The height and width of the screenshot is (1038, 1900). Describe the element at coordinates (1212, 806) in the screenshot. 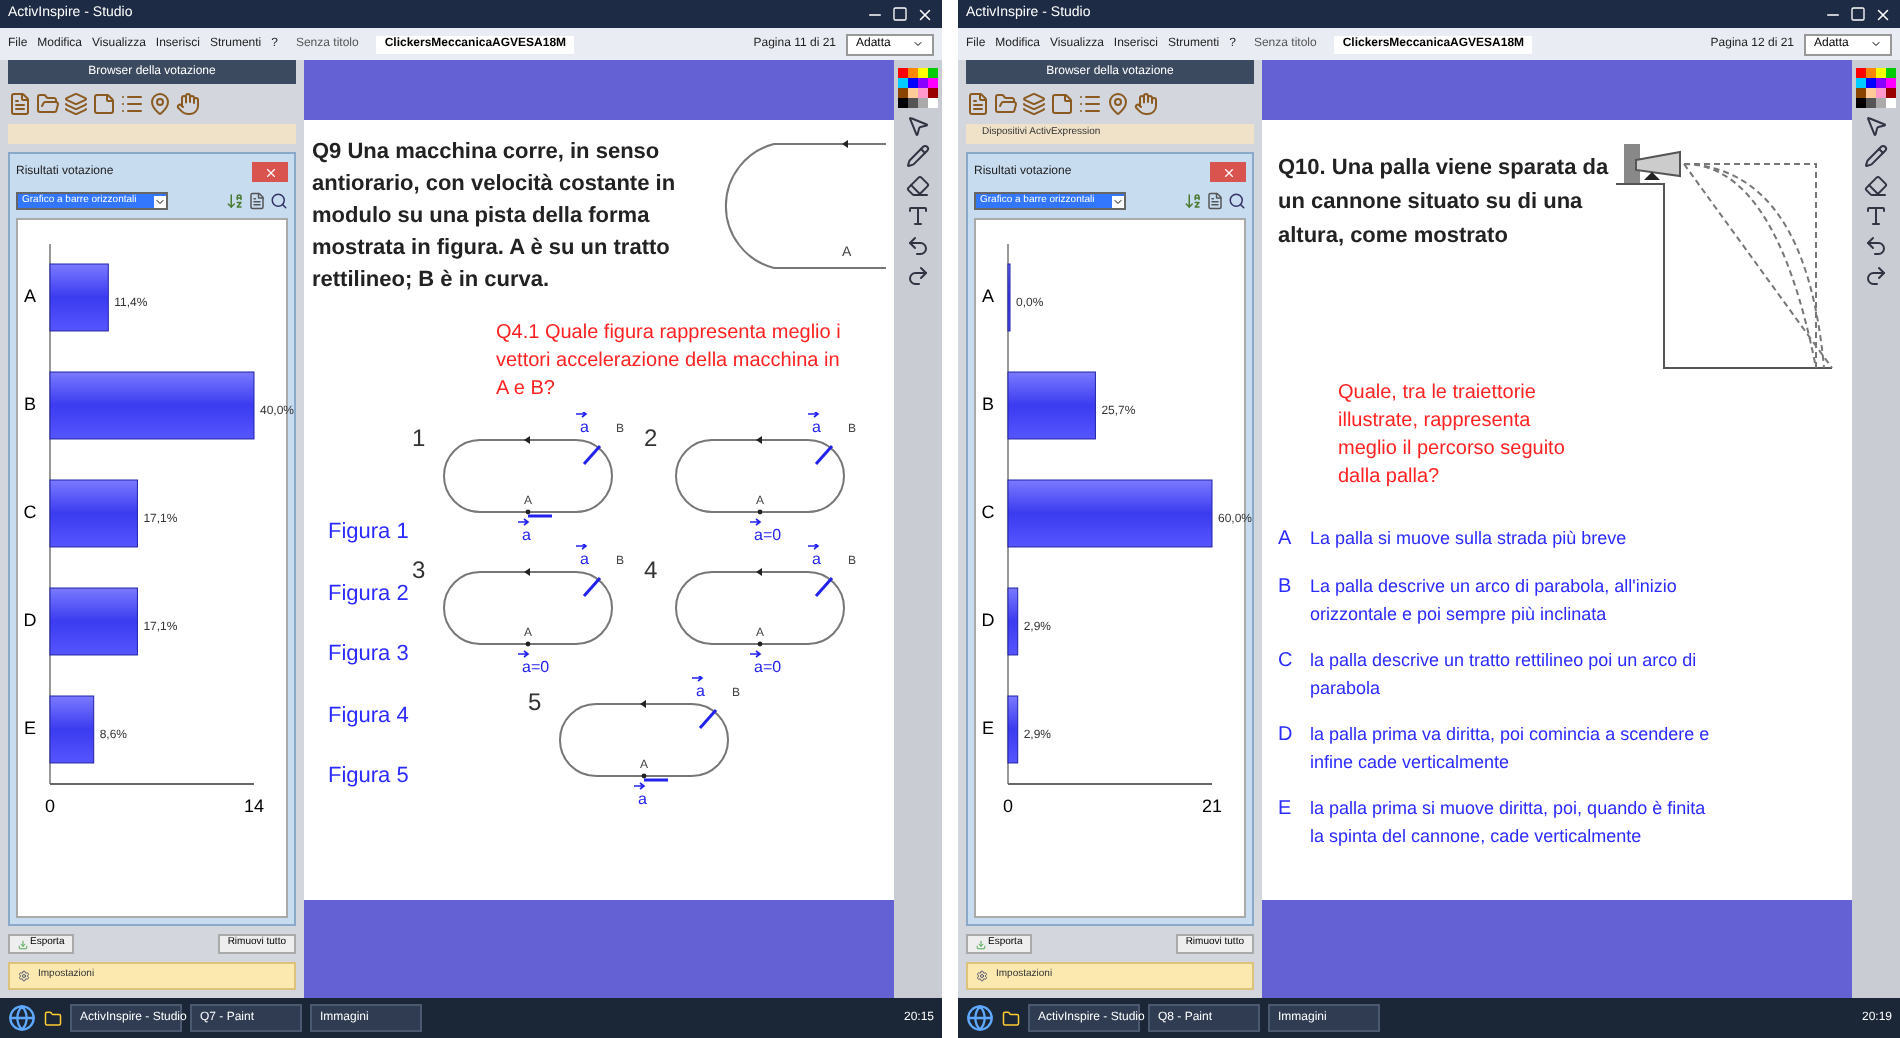

I see `tick-label: 21` at that location.